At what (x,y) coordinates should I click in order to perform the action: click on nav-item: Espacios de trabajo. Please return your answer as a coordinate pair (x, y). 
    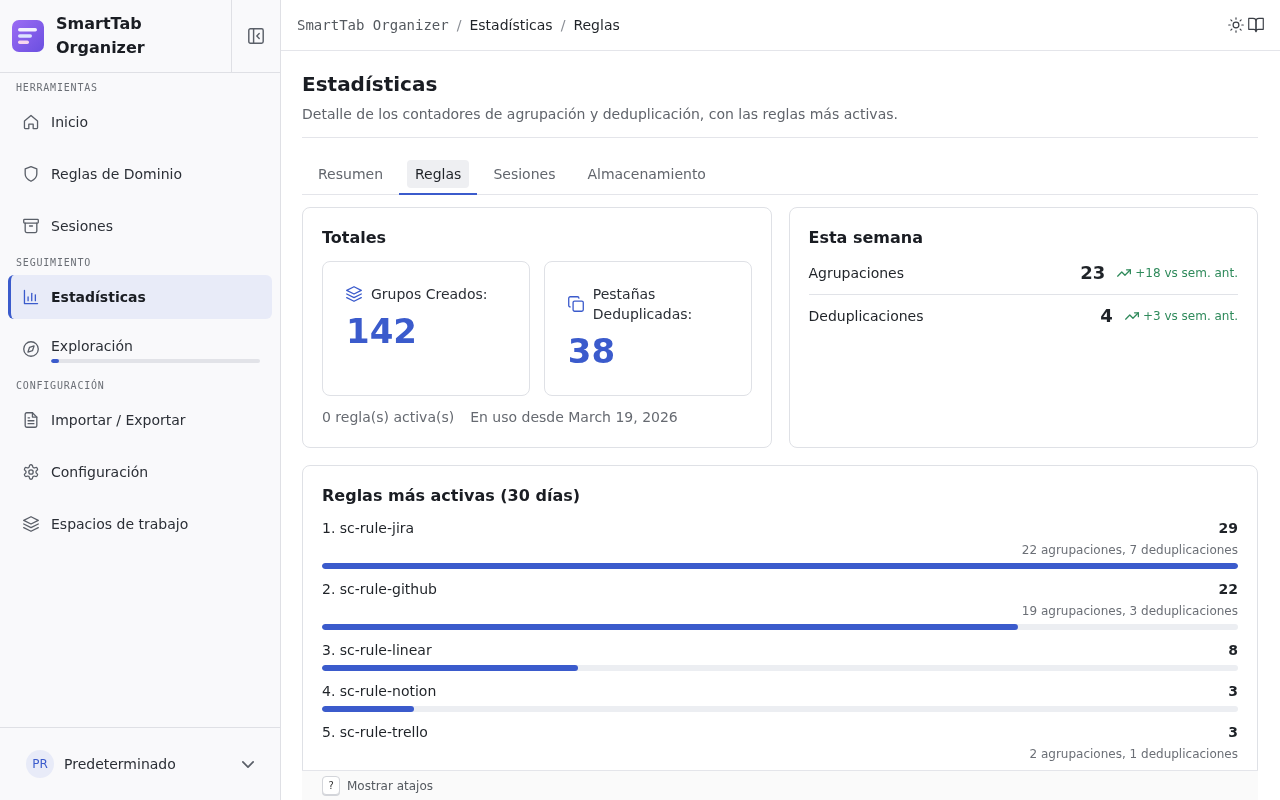
    Looking at the image, I should click on (140, 524).